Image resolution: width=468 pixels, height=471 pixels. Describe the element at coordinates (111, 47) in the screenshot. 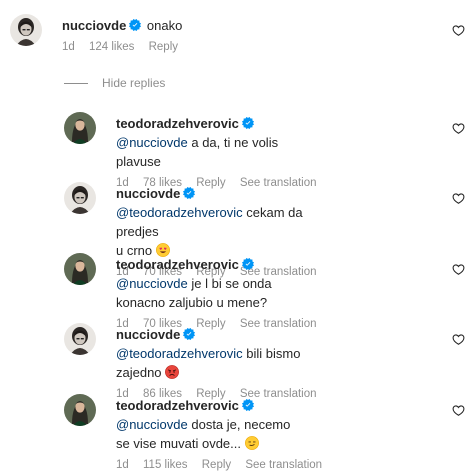

I see `likes-count: 124 likes` at that location.